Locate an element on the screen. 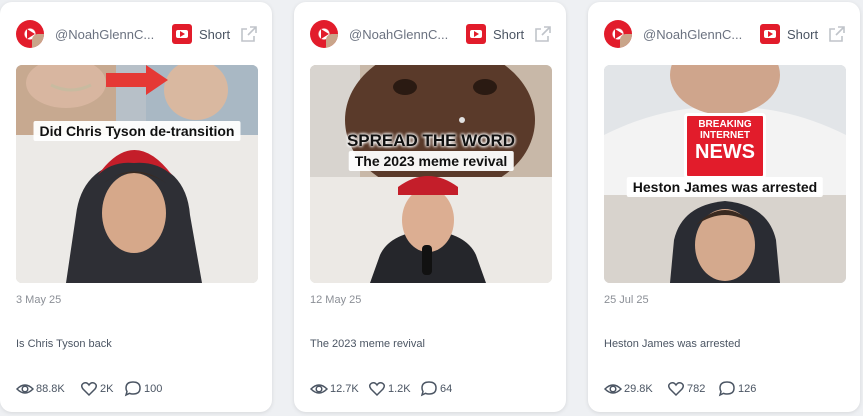 The height and width of the screenshot is (416, 863). views-count: 29.8K is located at coordinates (638, 389).